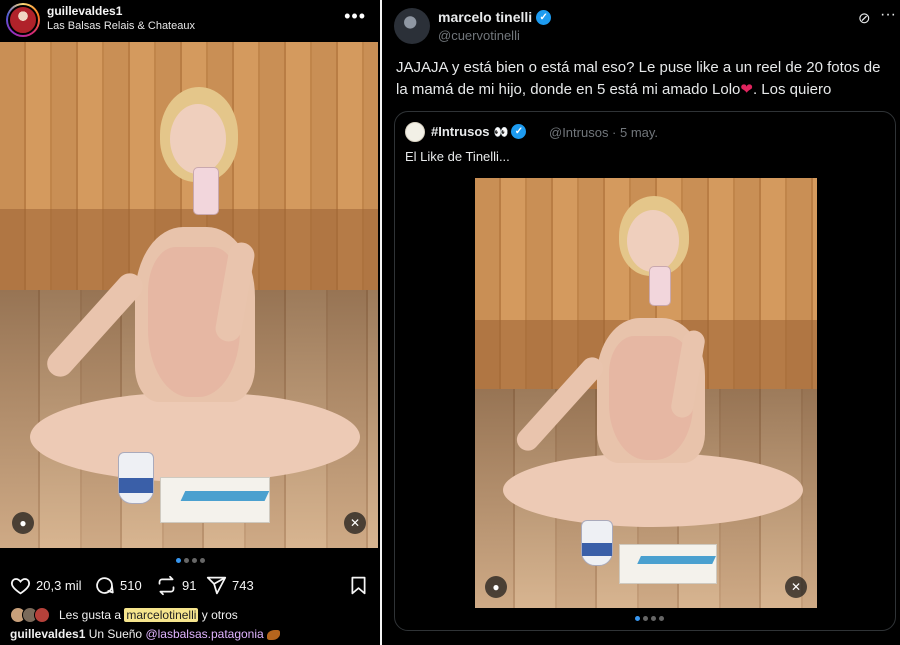  I want to click on comments-count: 510, so click(131, 585).